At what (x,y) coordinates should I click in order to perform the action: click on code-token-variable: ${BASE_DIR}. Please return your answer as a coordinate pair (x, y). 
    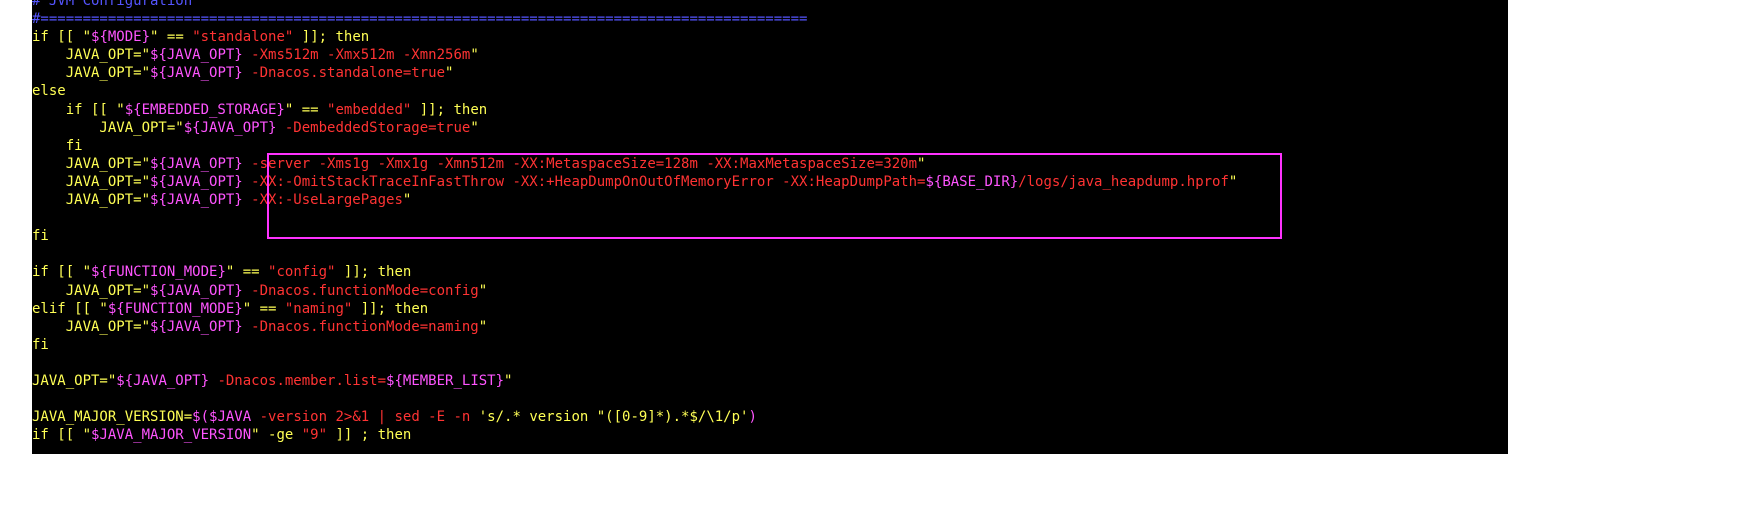
    Looking at the image, I should click on (972, 181).